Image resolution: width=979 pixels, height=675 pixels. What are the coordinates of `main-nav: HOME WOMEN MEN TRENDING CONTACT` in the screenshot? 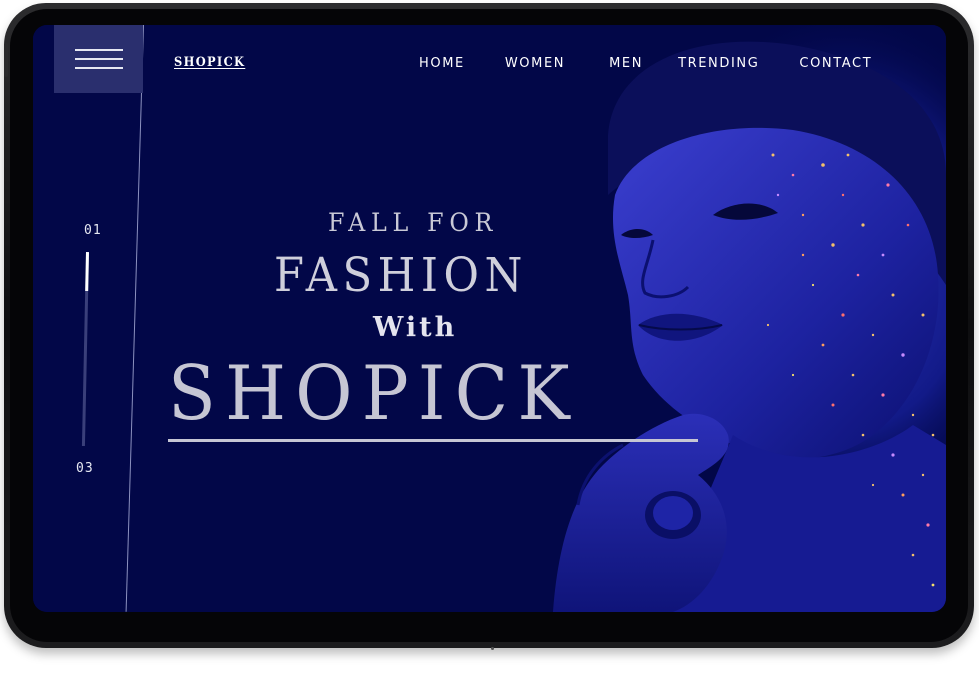 It's located at (645, 63).